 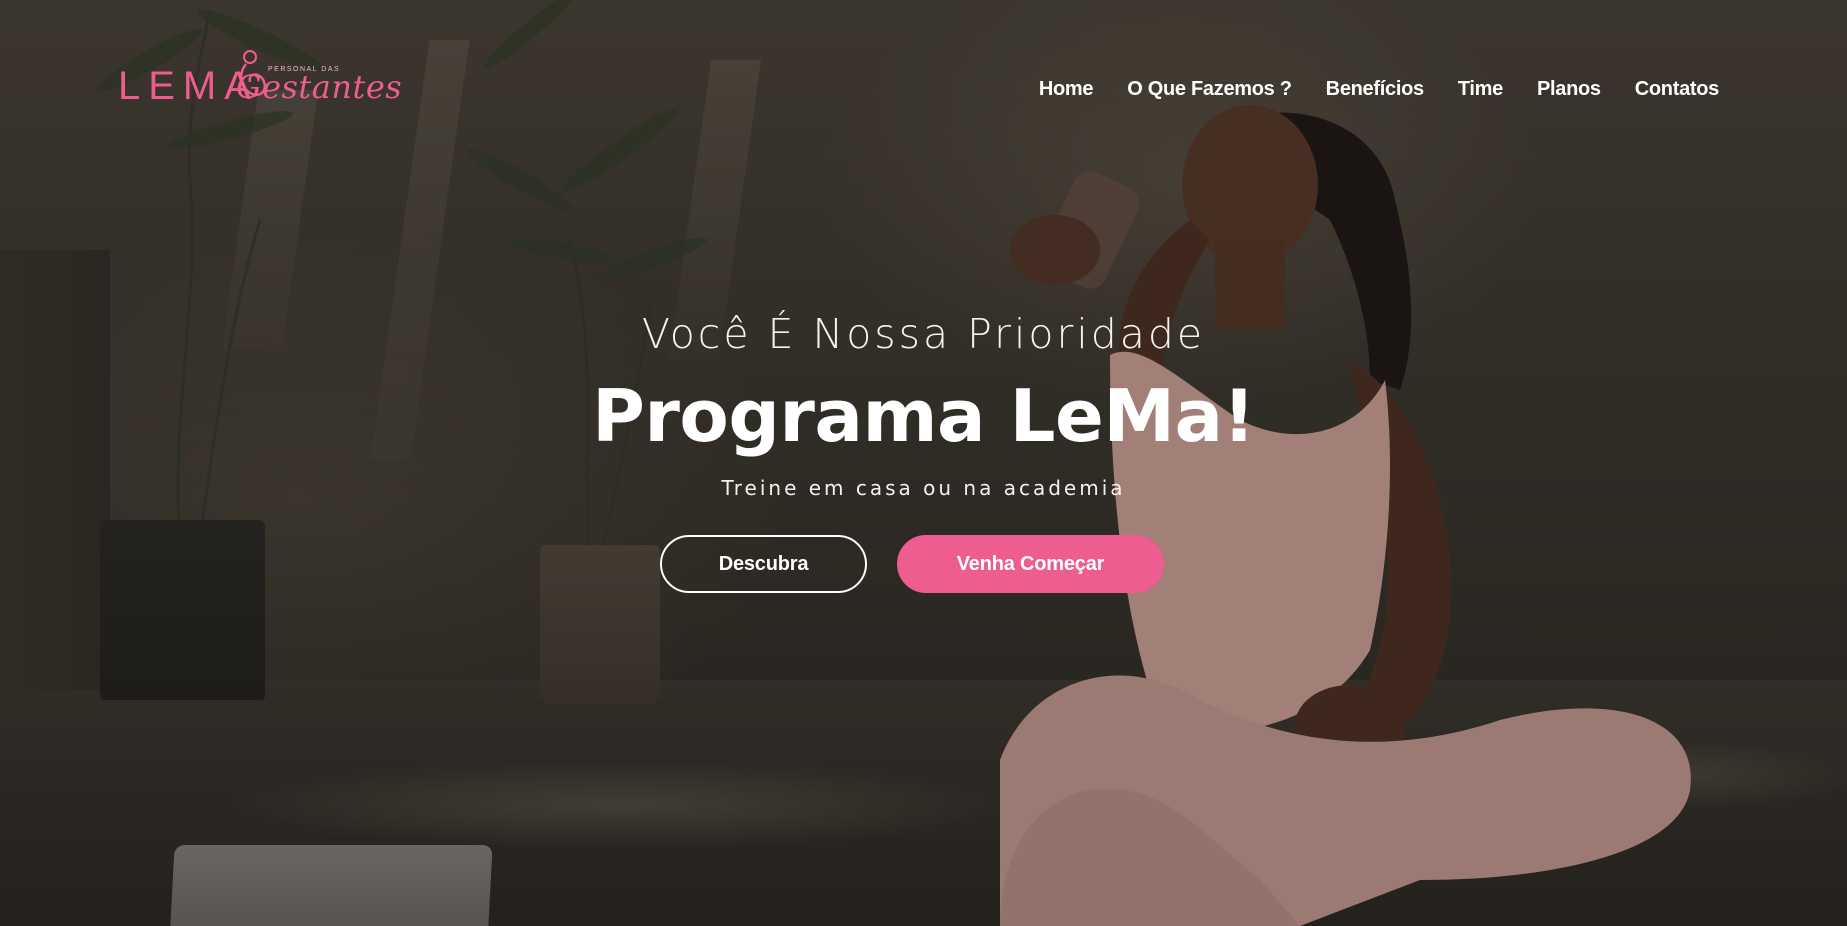 What do you see at coordinates (1030, 564) in the screenshot?
I see `venha-comecar-button: Venha Começar` at bounding box center [1030, 564].